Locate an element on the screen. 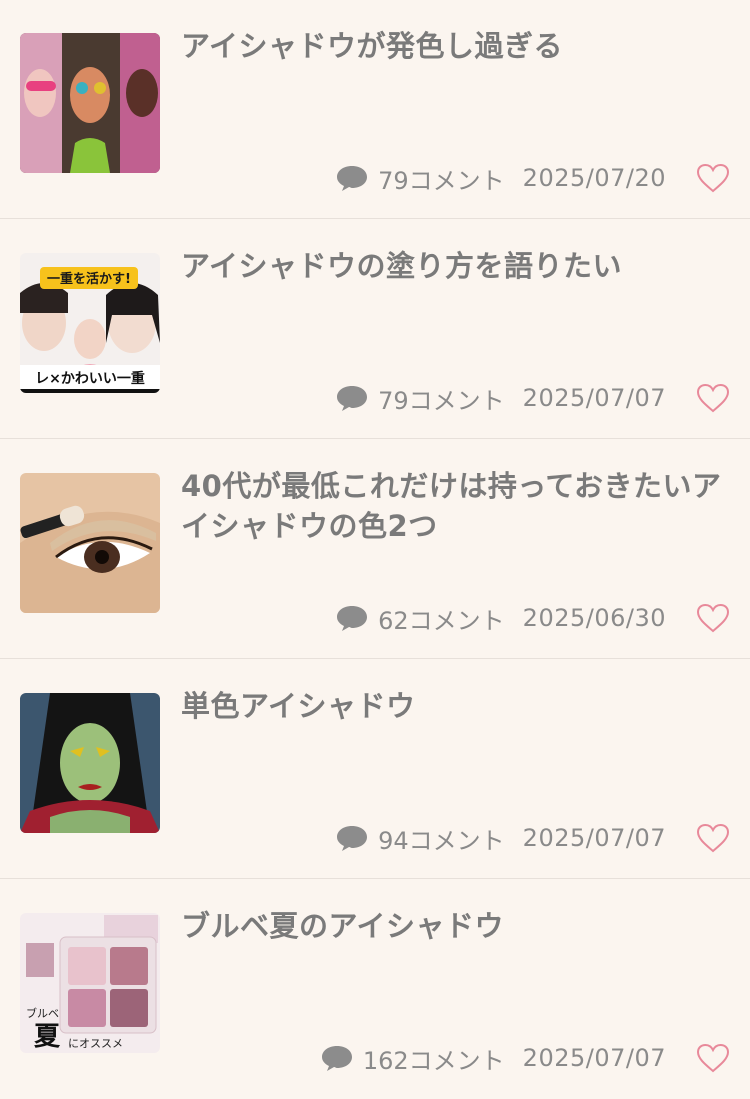  article-meta: 162コメント 2025/07/07 is located at coordinates (525, 1058).